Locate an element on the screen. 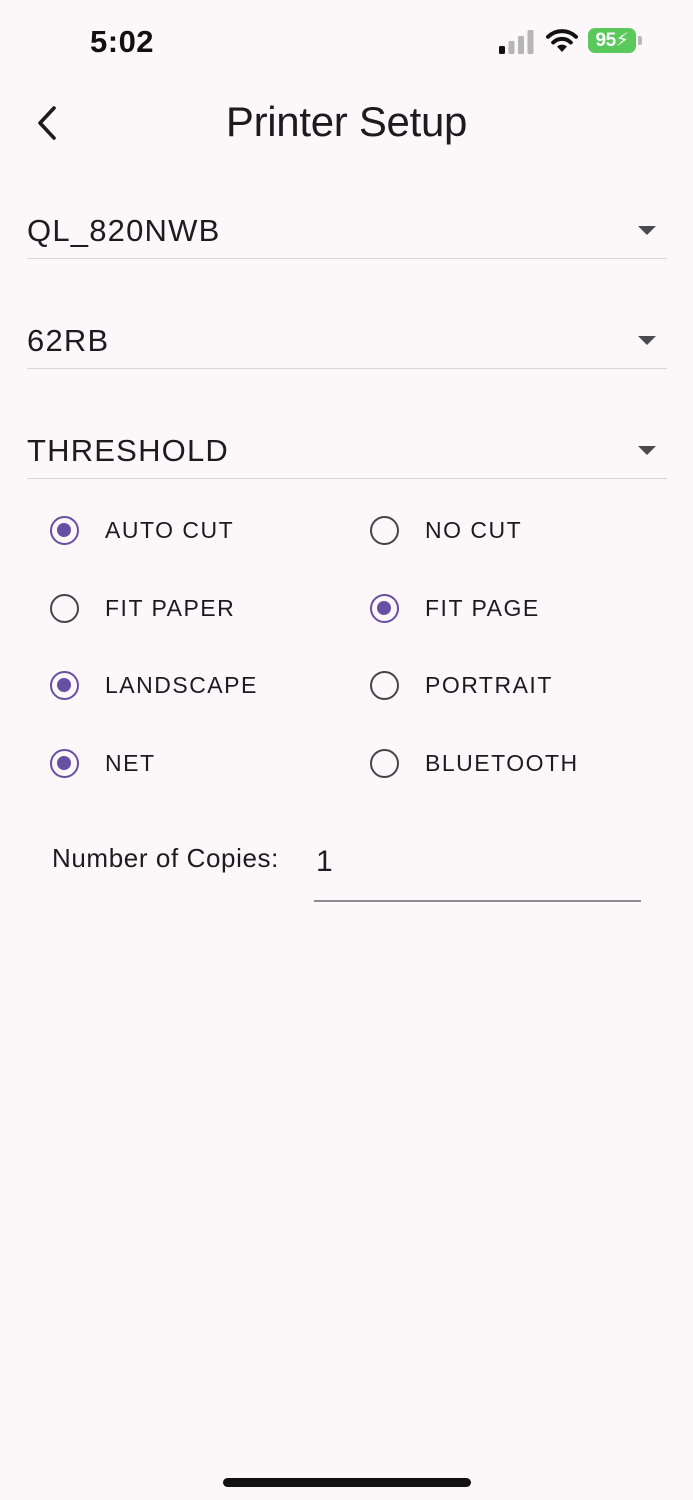 The width and height of the screenshot is (693, 1500). radio-fit-page: FIT PAGE is located at coordinates (455, 608).